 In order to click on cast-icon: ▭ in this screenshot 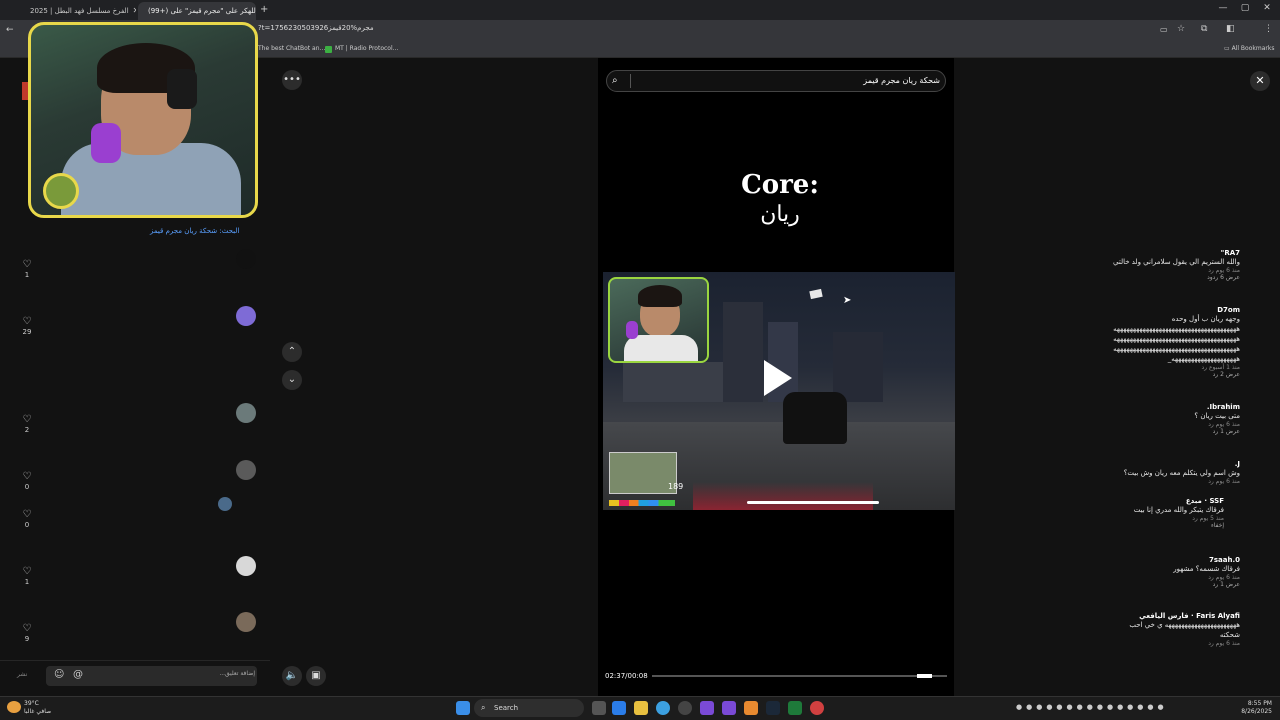, I will do `click(1164, 29)`.